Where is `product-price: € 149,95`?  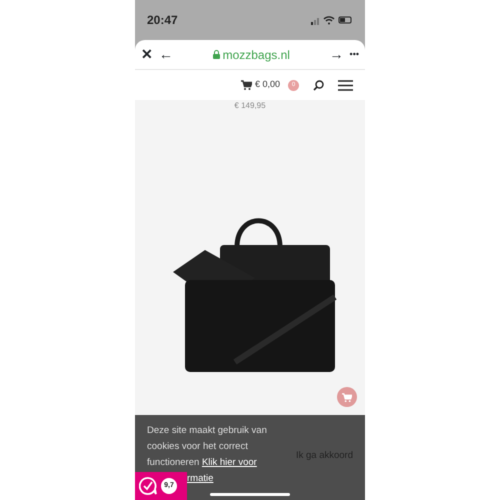
product-price: € 149,95 is located at coordinates (250, 106).